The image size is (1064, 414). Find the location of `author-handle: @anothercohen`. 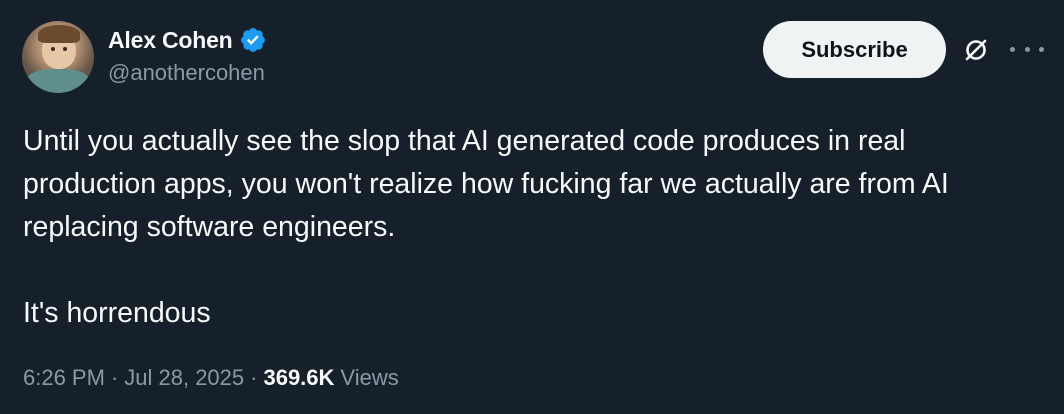

author-handle: @anothercohen is located at coordinates (186, 73).